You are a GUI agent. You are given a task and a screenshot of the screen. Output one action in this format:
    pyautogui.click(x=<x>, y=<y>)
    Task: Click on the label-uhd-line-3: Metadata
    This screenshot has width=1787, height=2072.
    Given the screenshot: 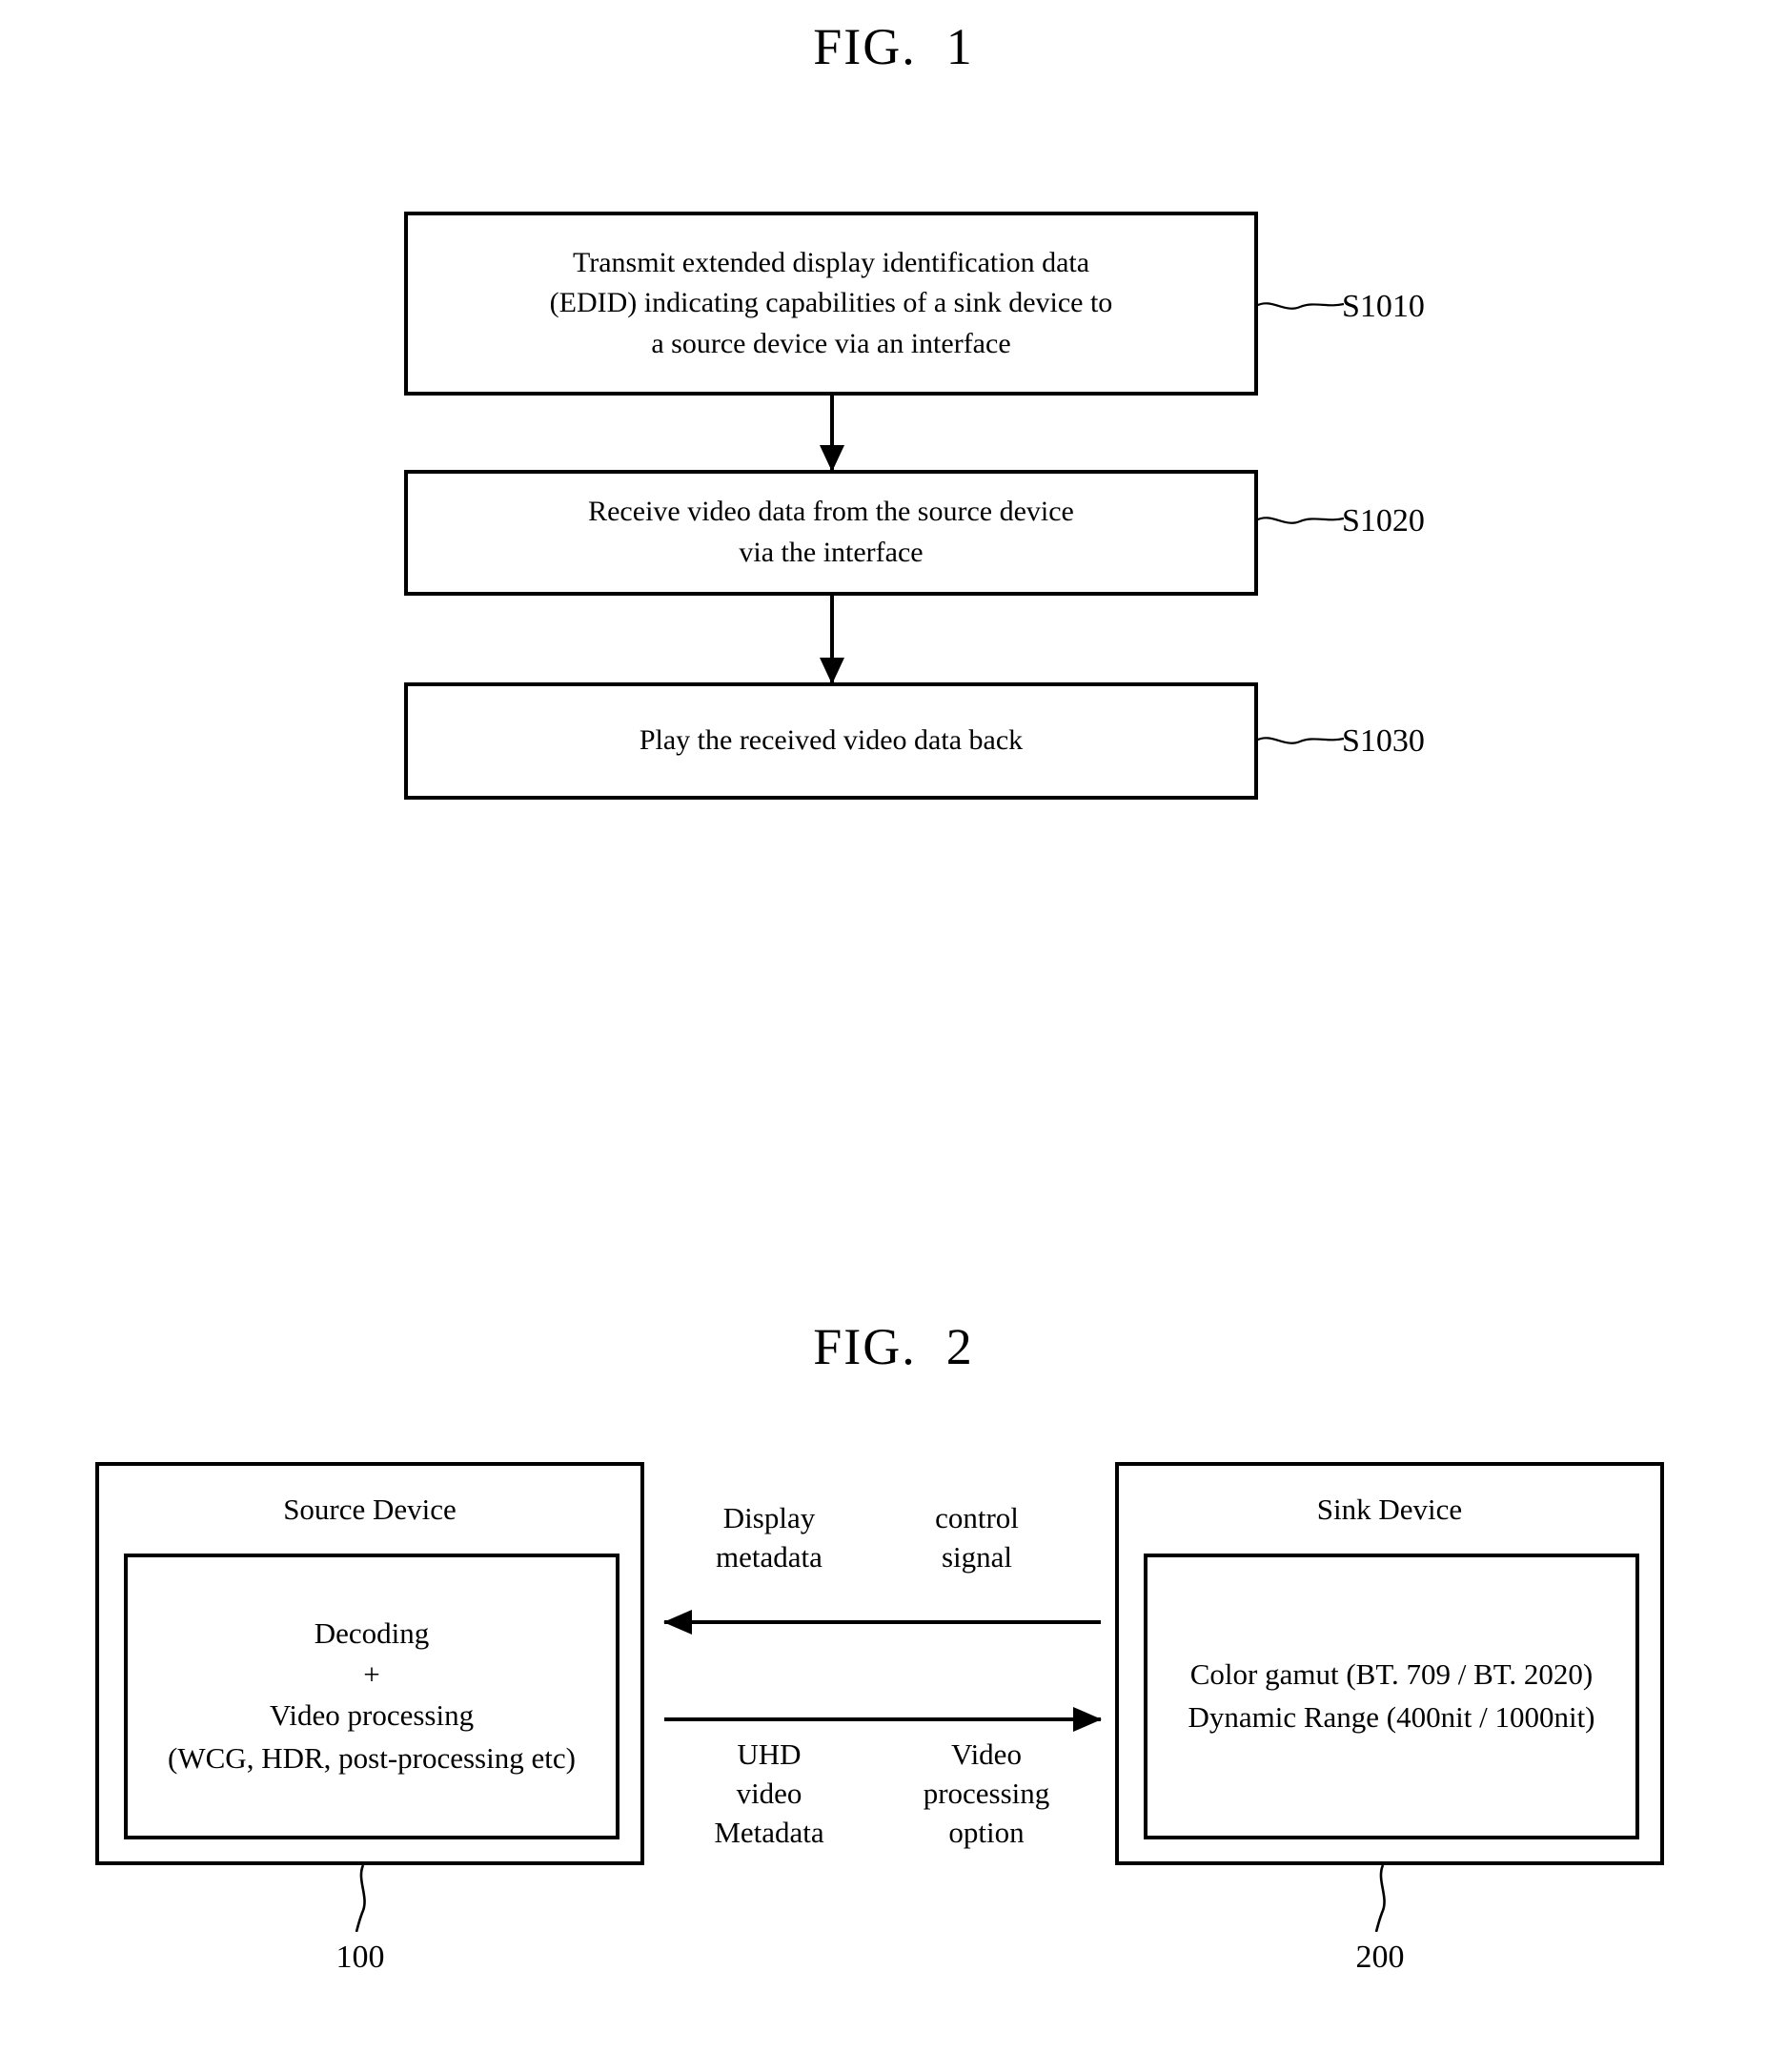 What is the action you would take?
    pyautogui.click(x=769, y=1833)
    